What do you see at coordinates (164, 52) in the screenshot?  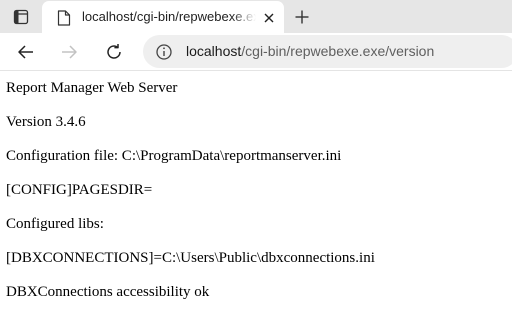 I see `info-icon` at bounding box center [164, 52].